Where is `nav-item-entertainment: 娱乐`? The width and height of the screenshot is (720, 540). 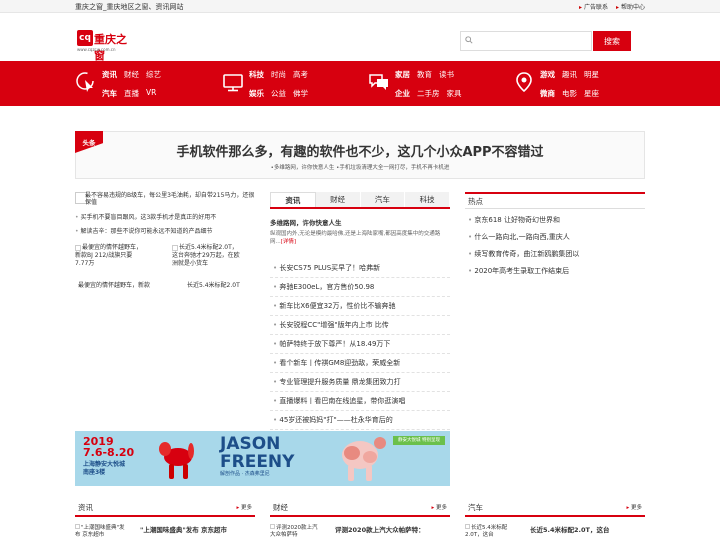
nav-item-entertainment: 娱乐 is located at coordinates (256, 93).